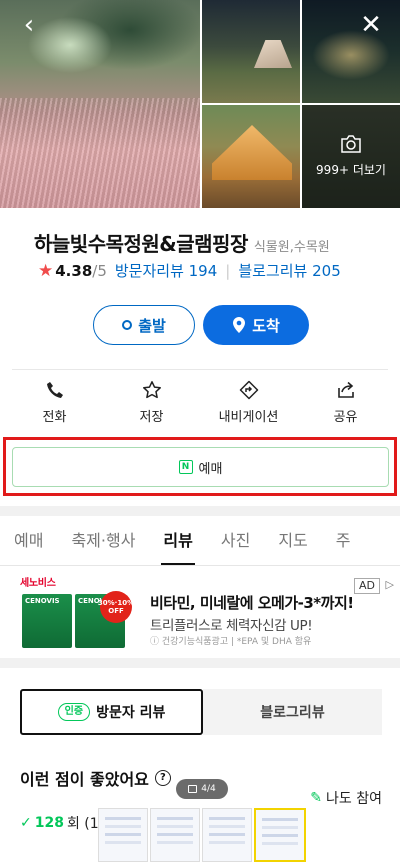  I want to click on more-photos-tile: 999+ 더보기, so click(351, 156).